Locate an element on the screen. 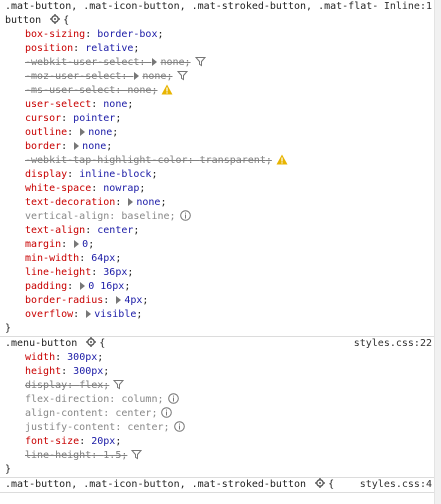  property-value: flex is located at coordinates (91, 385).